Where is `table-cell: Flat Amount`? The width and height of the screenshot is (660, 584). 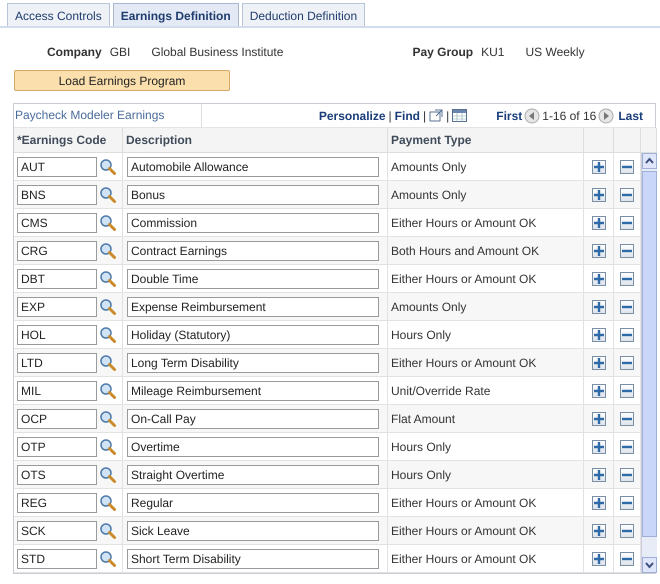 table-cell: Flat Amount is located at coordinates (486, 419).